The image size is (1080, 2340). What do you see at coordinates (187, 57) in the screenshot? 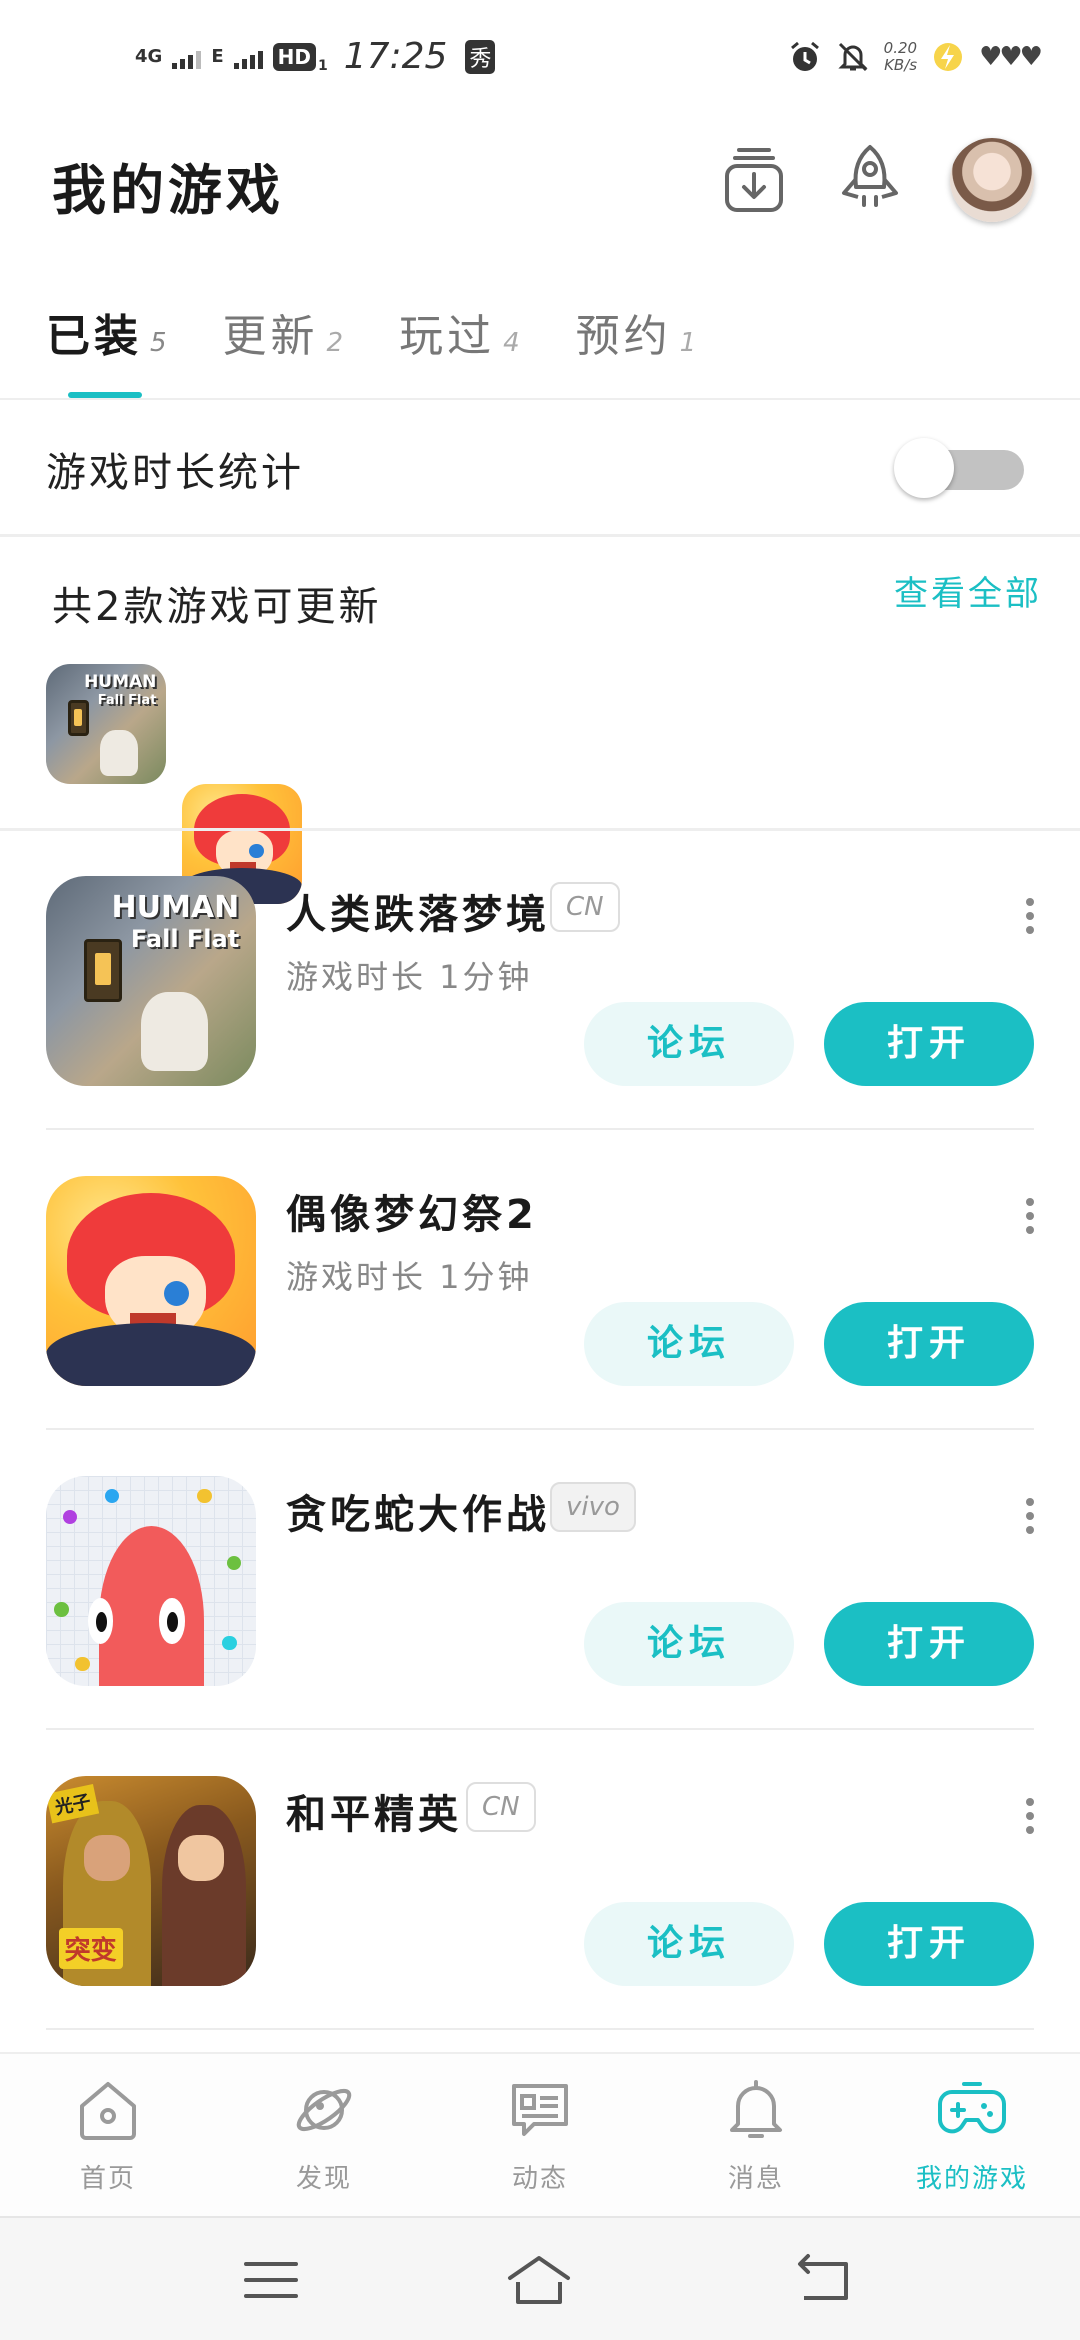
I see `signal-icon` at bounding box center [187, 57].